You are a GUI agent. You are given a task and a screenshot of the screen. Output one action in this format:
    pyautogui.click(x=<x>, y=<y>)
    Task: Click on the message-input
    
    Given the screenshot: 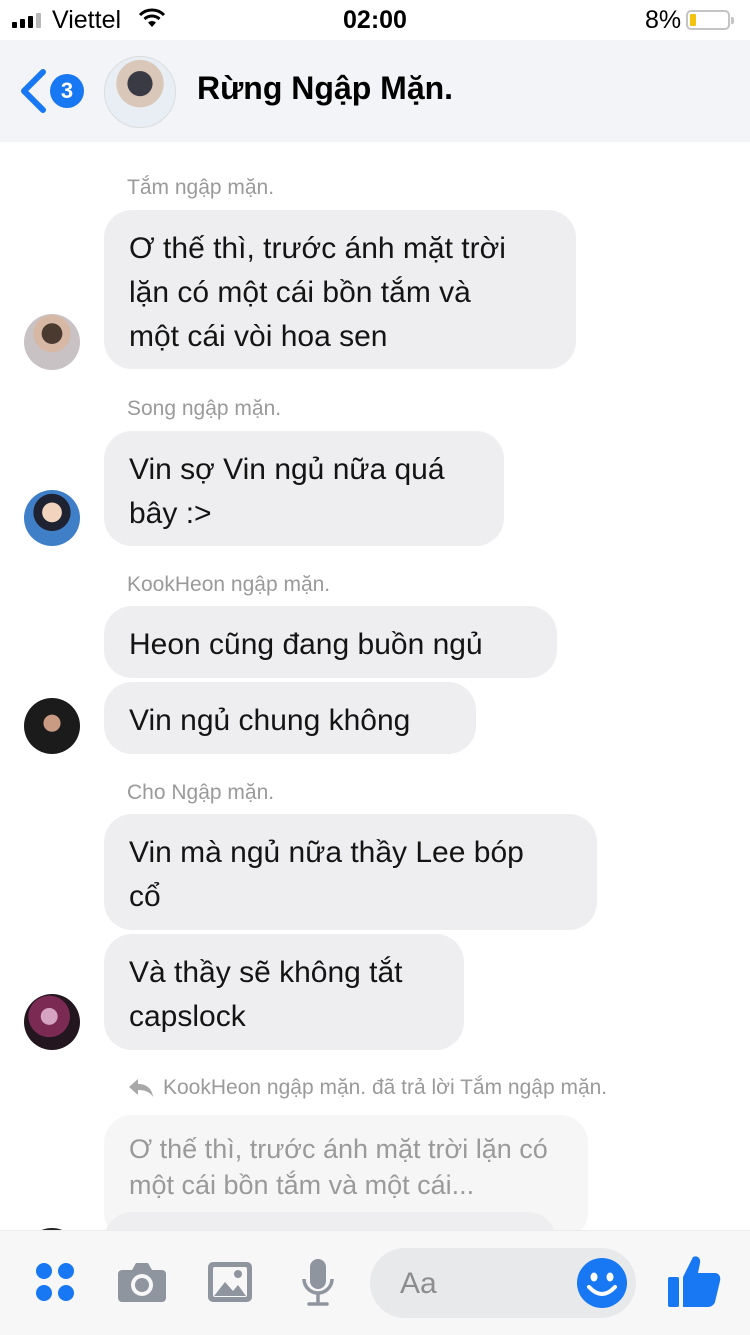 What is the action you would take?
    pyautogui.click(x=490, y=1284)
    